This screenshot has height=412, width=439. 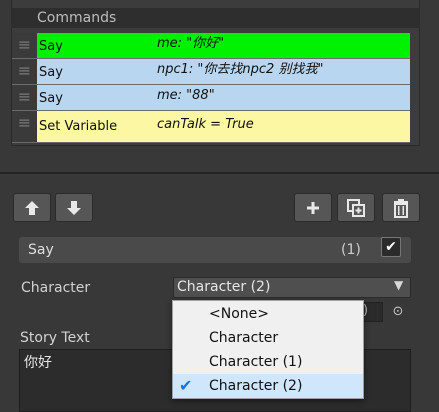 I want to click on dropdown-option-none: <None>, so click(x=268, y=314).